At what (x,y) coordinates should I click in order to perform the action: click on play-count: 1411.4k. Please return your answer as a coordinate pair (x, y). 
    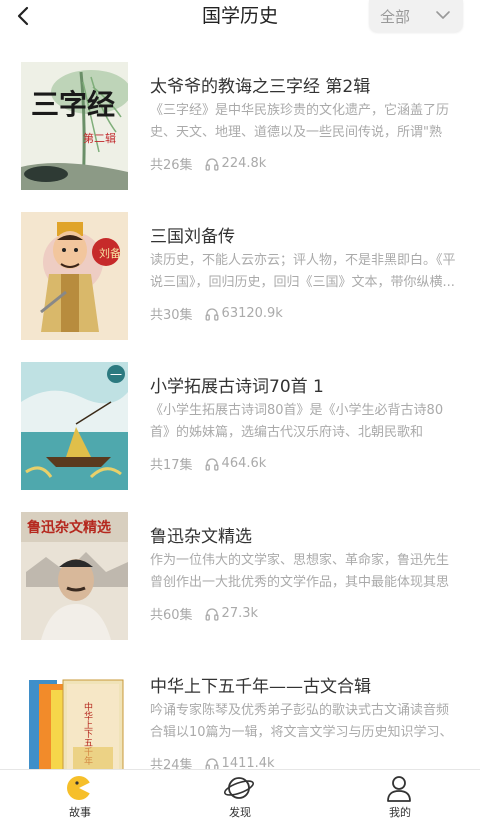
    Looking at the image, I should click on (248, 762).